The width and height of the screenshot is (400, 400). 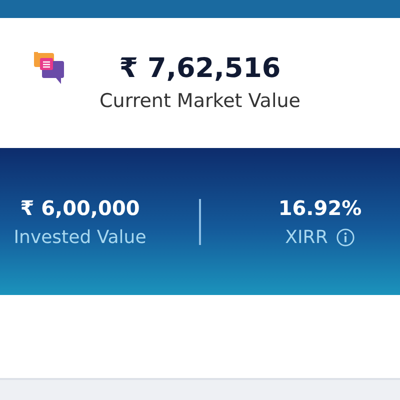 I want to click on stat-label: XIRR, so click(x=306, y=238).